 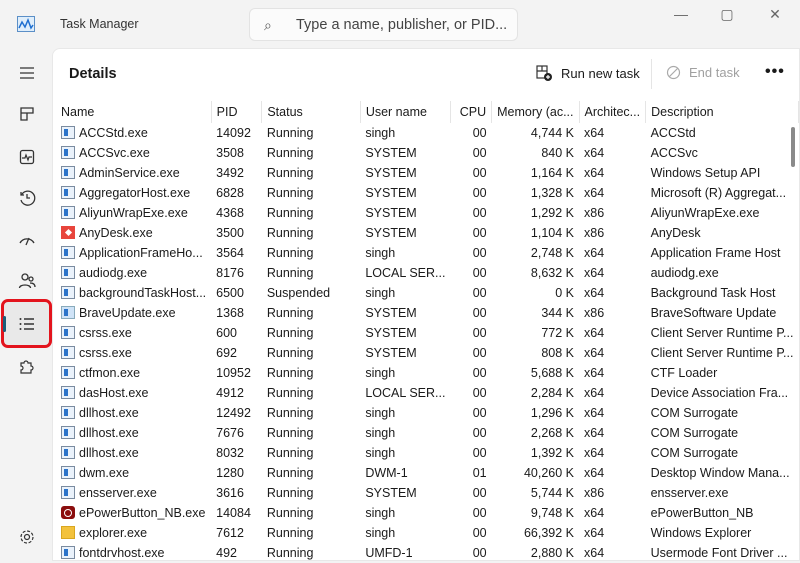 What do you see at coordinates (27, 73) in the screenshot?
I see `hamburger-menu-button` at bounding box center [27, 73].